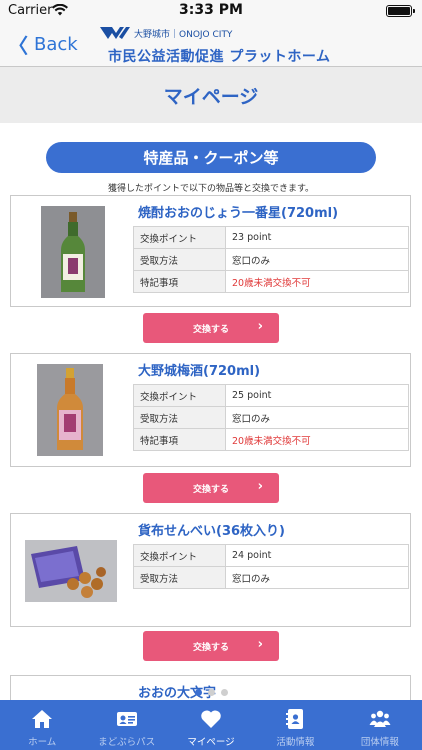  Describe the element at coordinates (295, 719) in the screenshot. I see `contacts-book-icon` at that location.